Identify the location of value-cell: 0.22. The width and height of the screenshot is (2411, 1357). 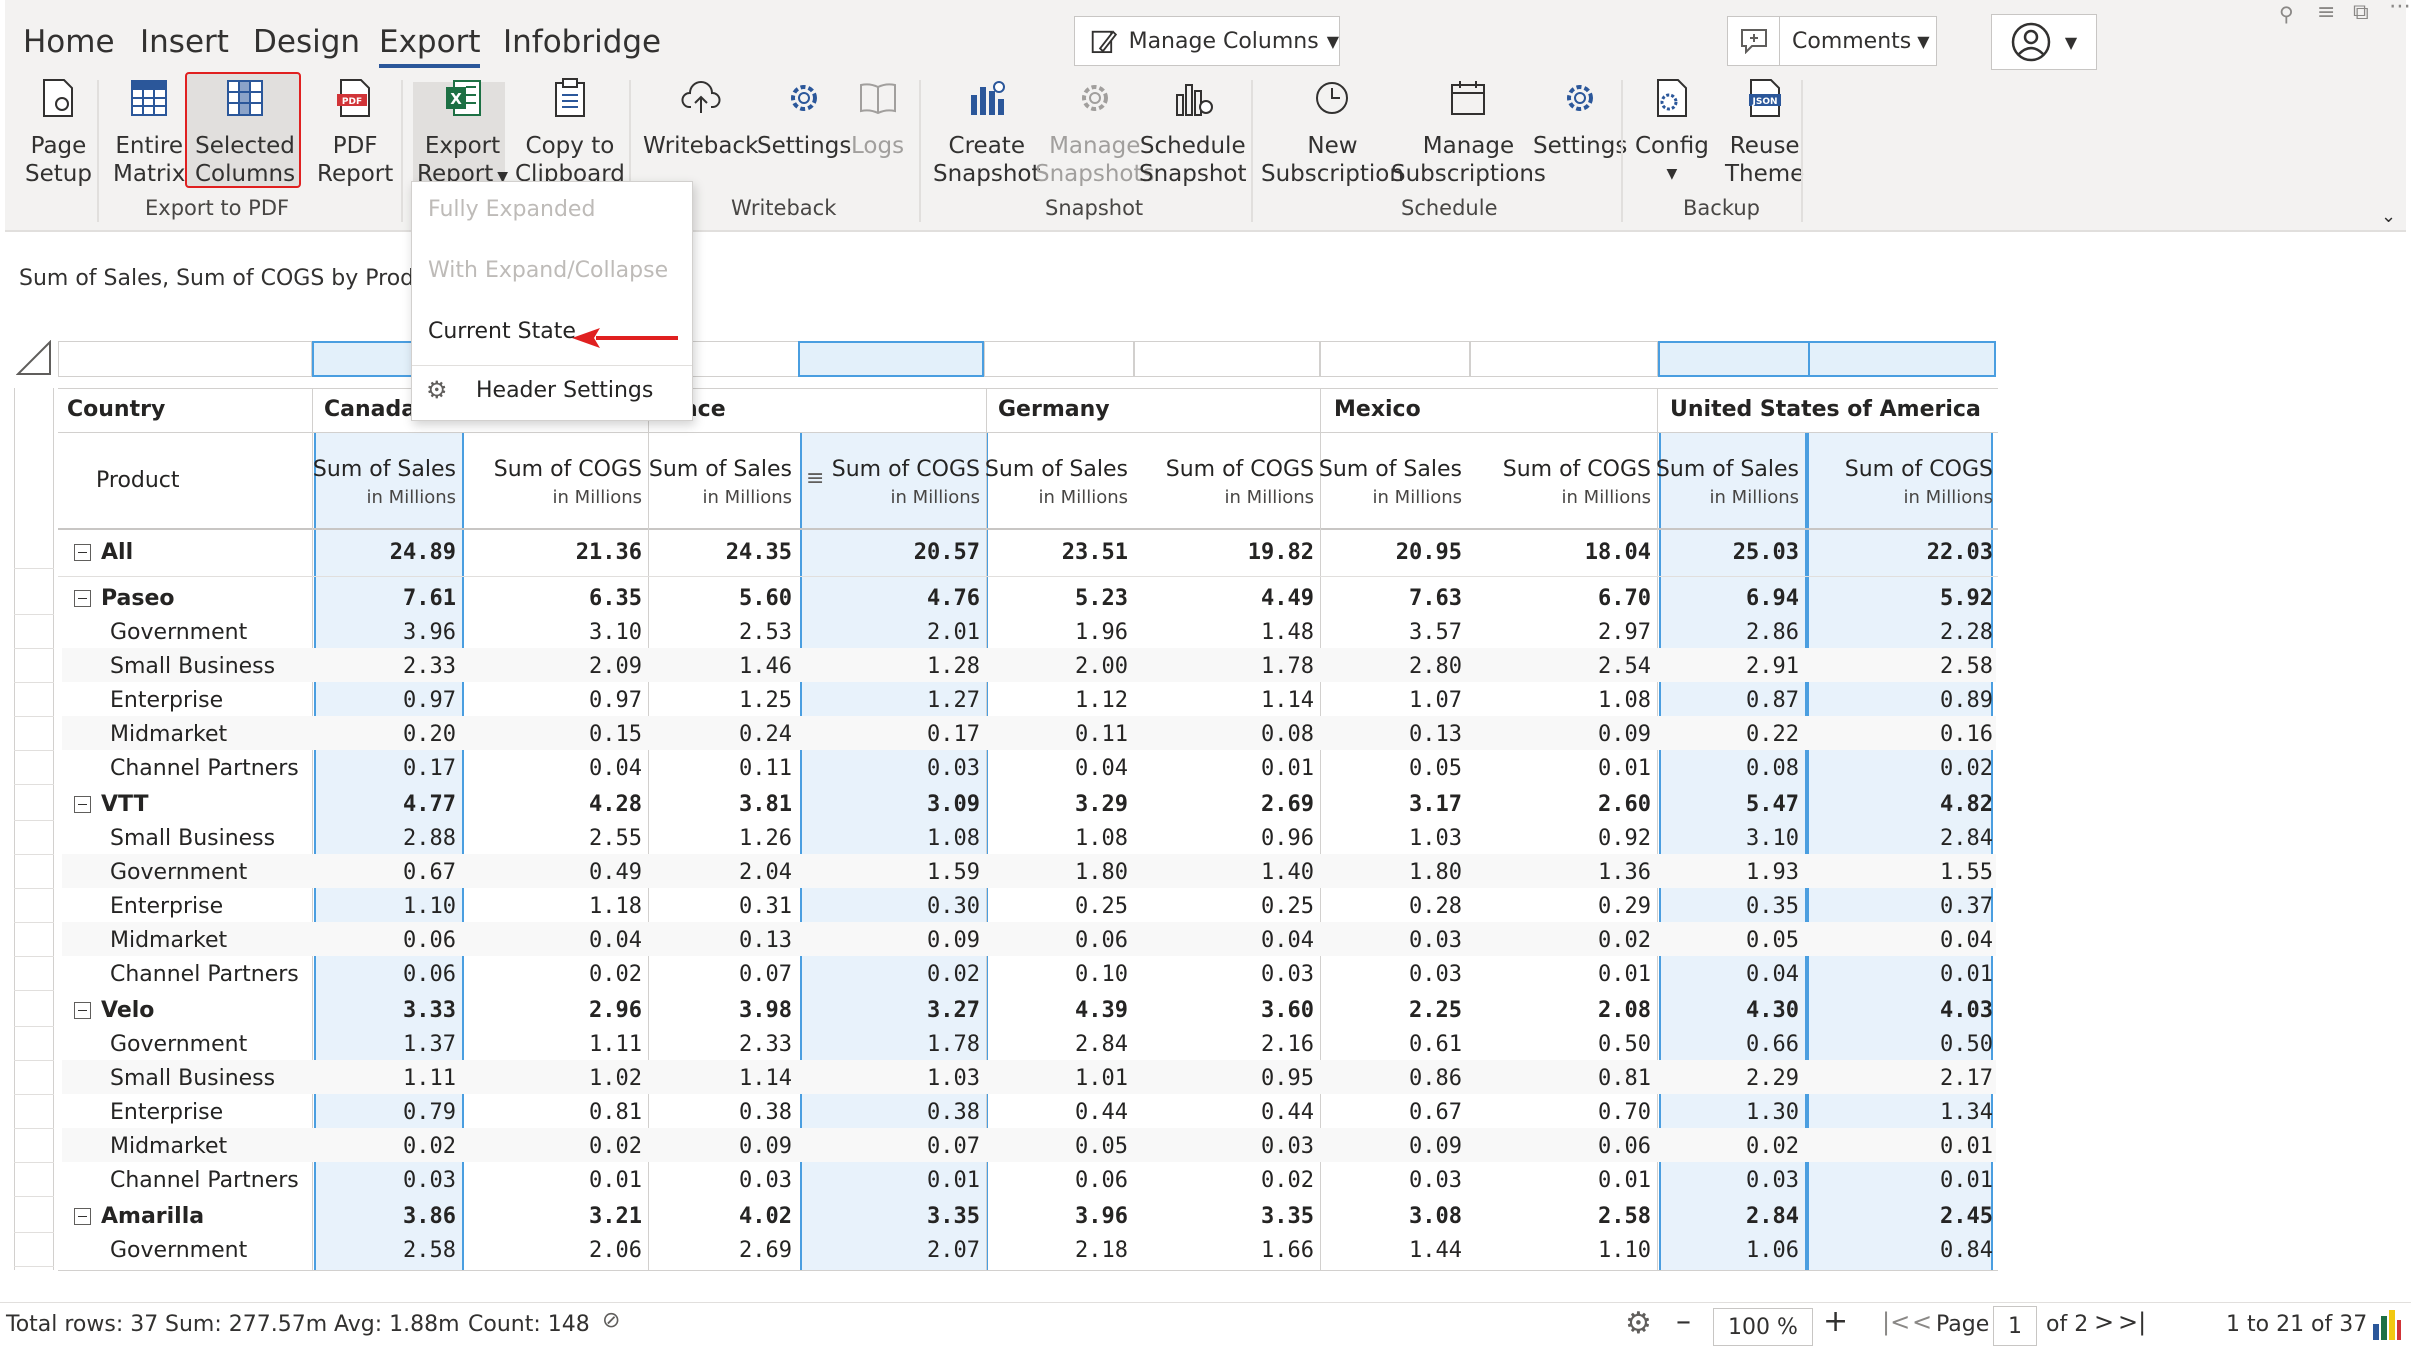
(1729, 734).